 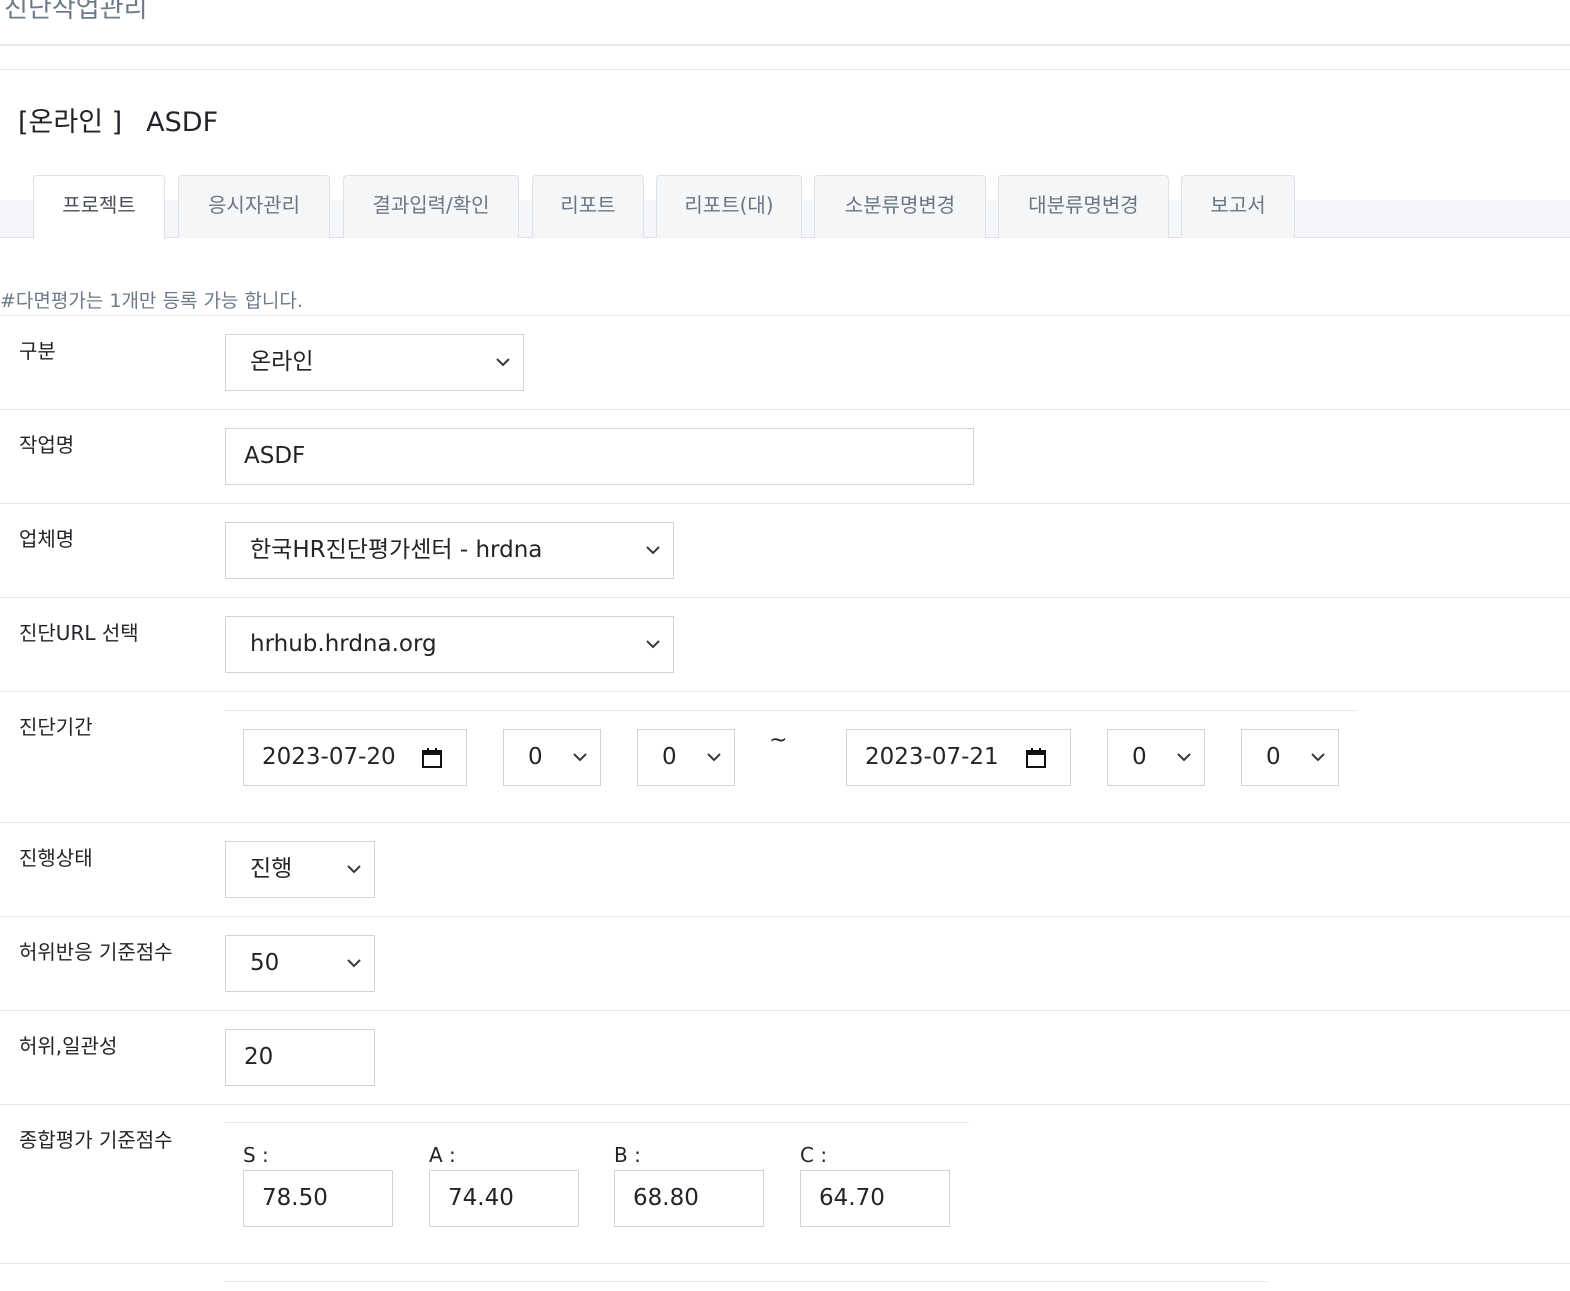 What do you see at coordinates (814, 1155) in the screenshot?
I see `grade-c-label: C :` at bounding box center [814, 1155].